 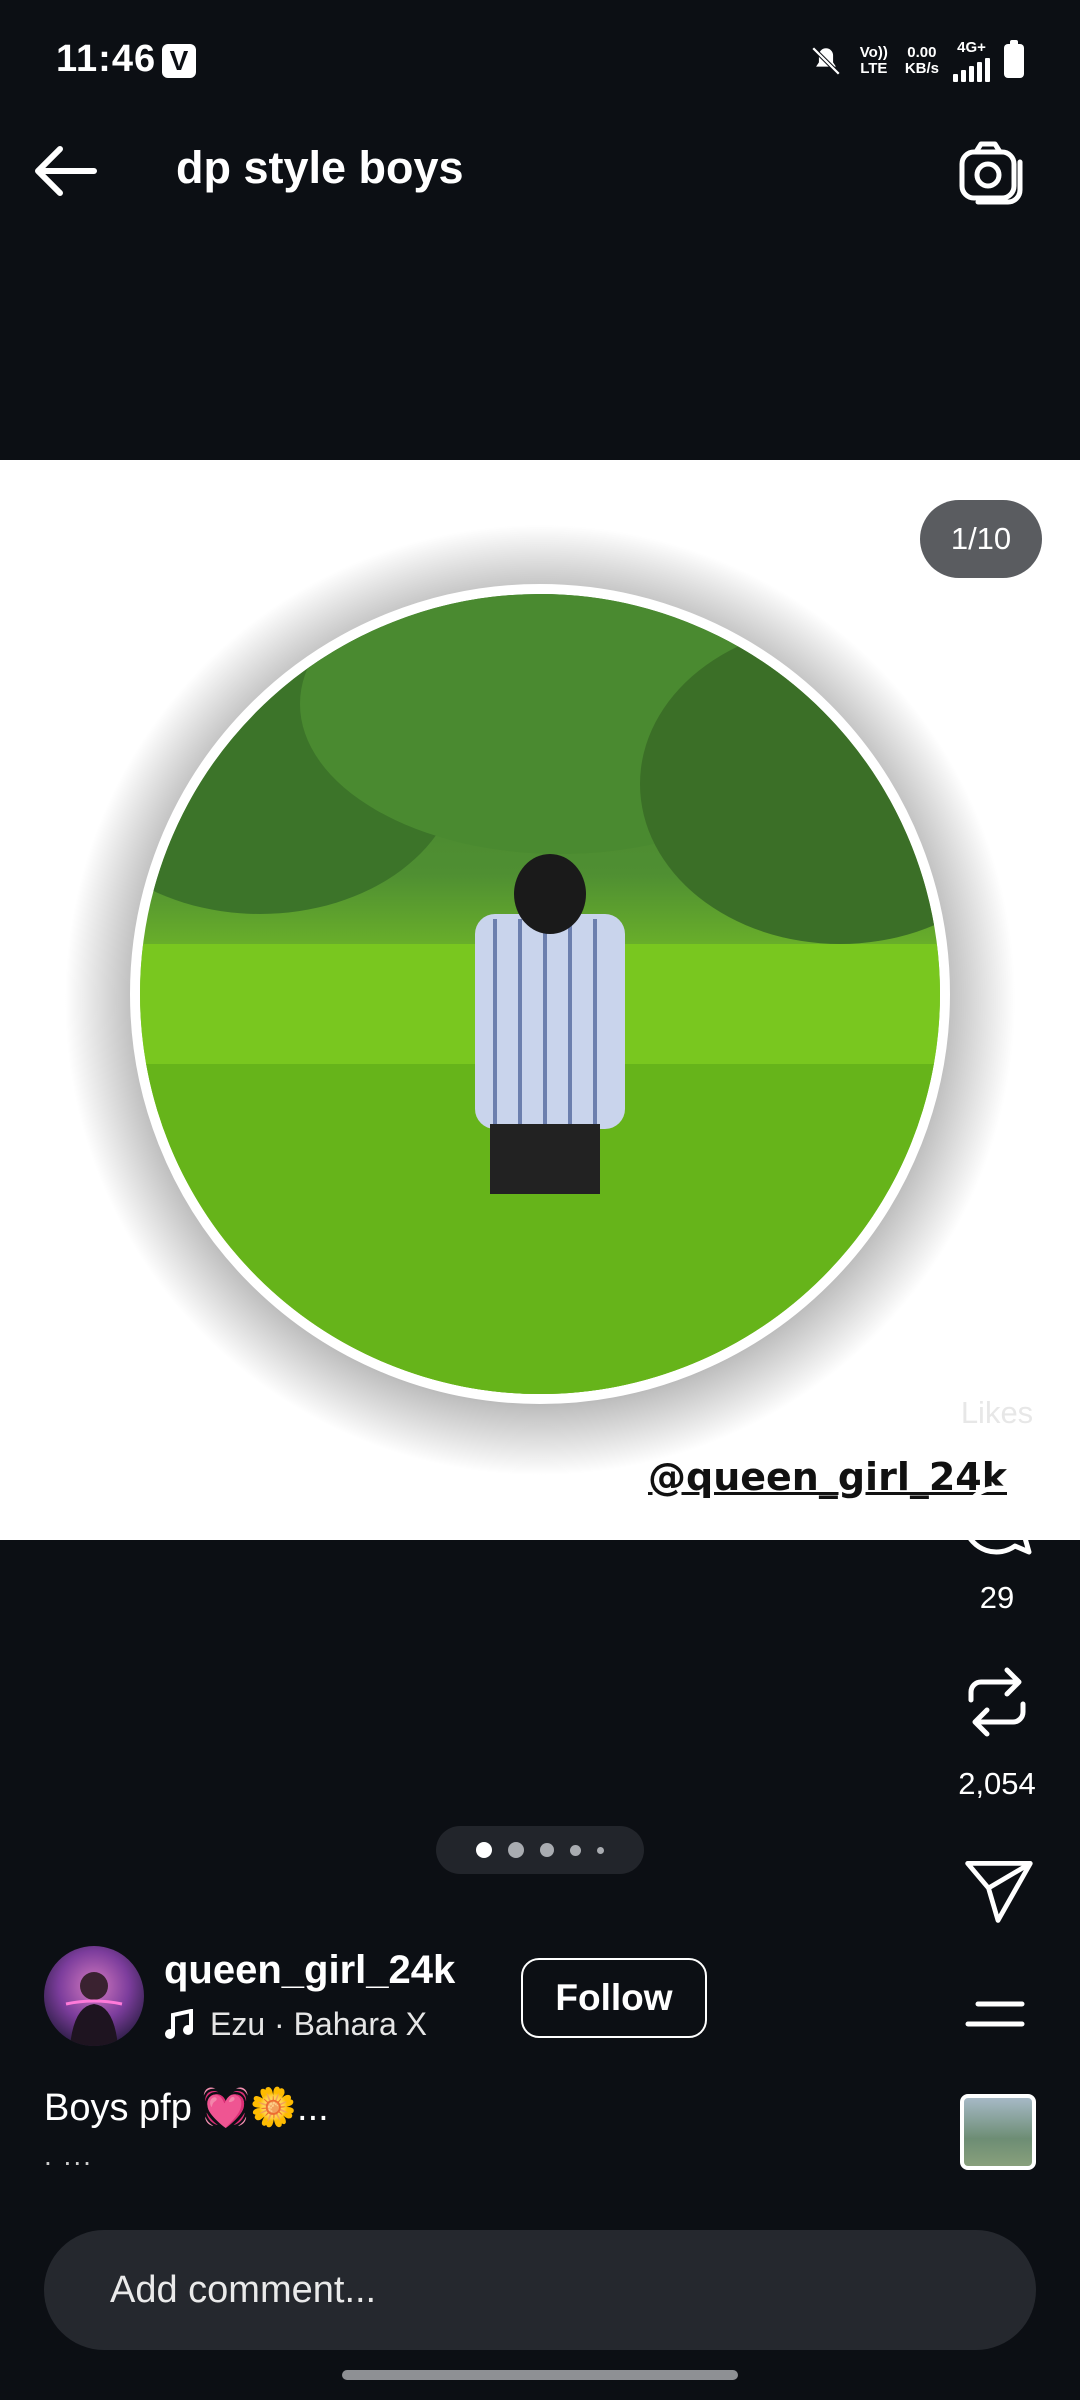 What do you see at coordinates (995, 2014) in the screenshot?
I see `menu-lines-icon` at bounding box center [995, 2014].